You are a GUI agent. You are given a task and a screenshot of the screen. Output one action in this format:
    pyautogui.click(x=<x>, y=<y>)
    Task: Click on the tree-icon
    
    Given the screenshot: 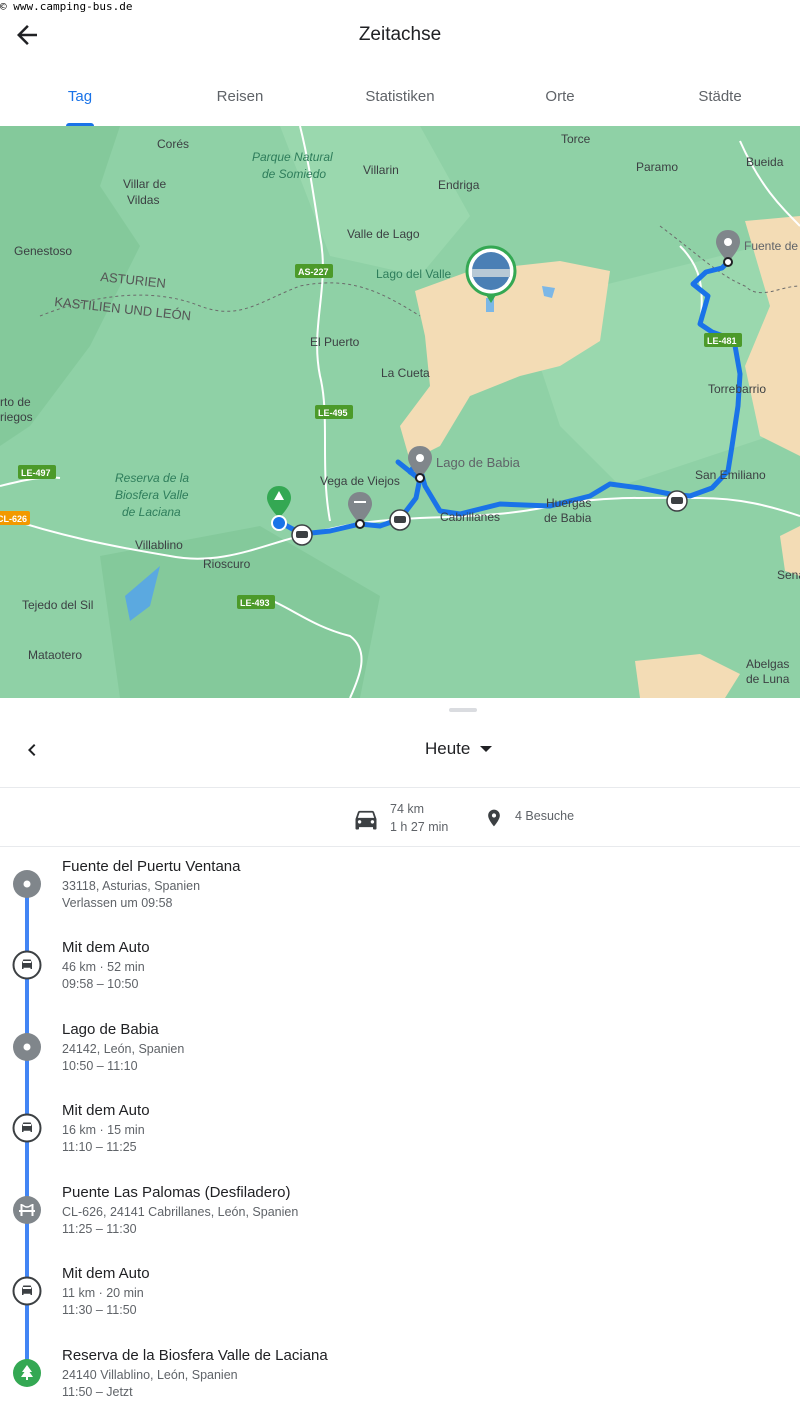 What is the action you would take?
    pyautogui.click(x=27, y=1373)
    